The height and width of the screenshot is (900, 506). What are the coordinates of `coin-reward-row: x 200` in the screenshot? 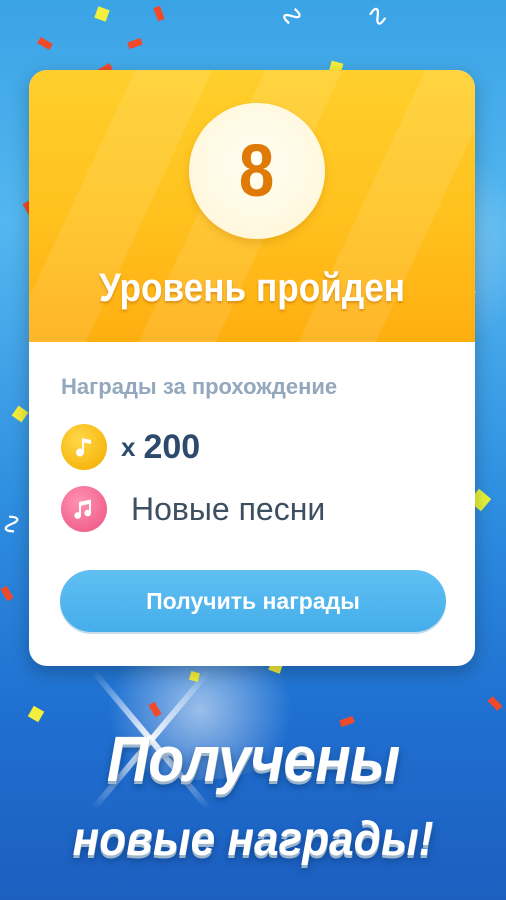 It's located at (130, 447).